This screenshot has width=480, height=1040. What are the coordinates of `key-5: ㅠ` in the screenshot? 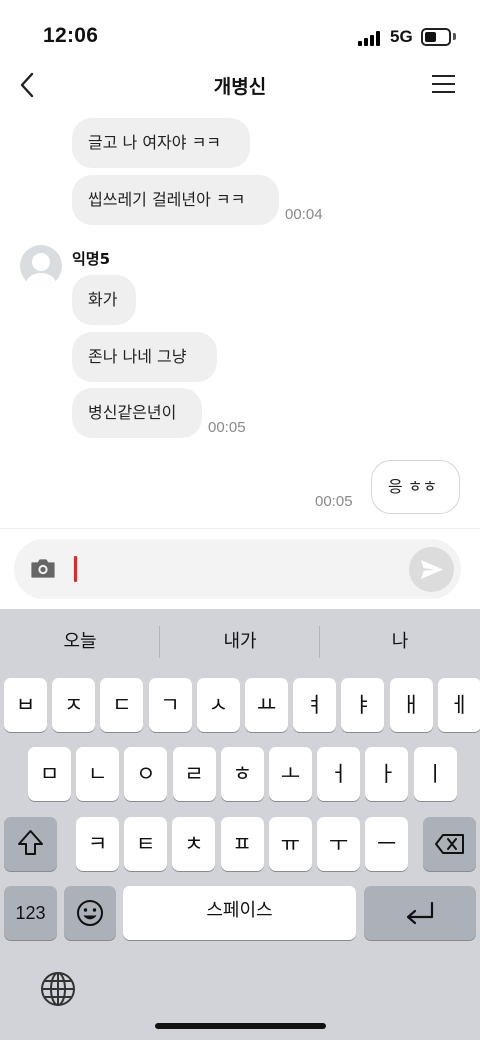 It's located at (290, 844).